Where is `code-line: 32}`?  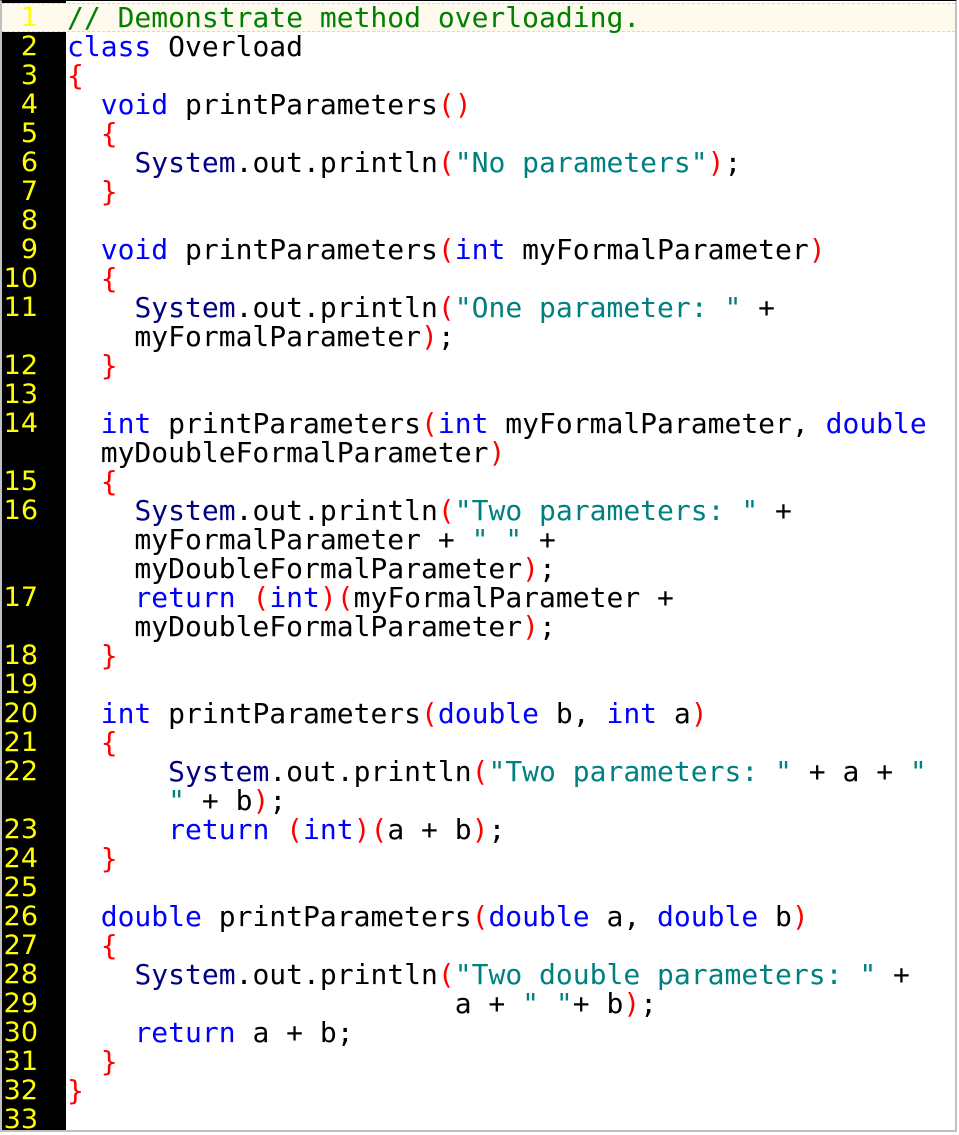
code-line: 32} is located at coordinates (478, 1090).